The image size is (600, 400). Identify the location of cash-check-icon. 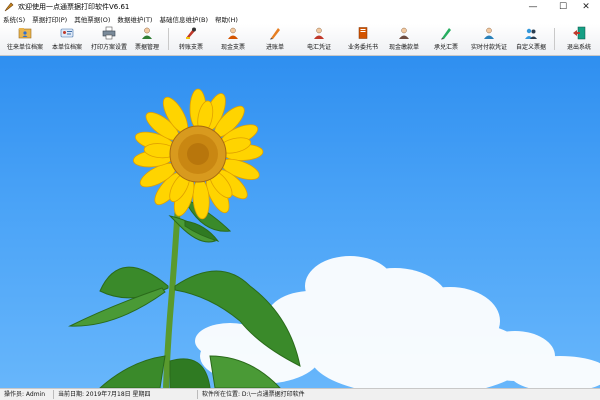
(233, 33).